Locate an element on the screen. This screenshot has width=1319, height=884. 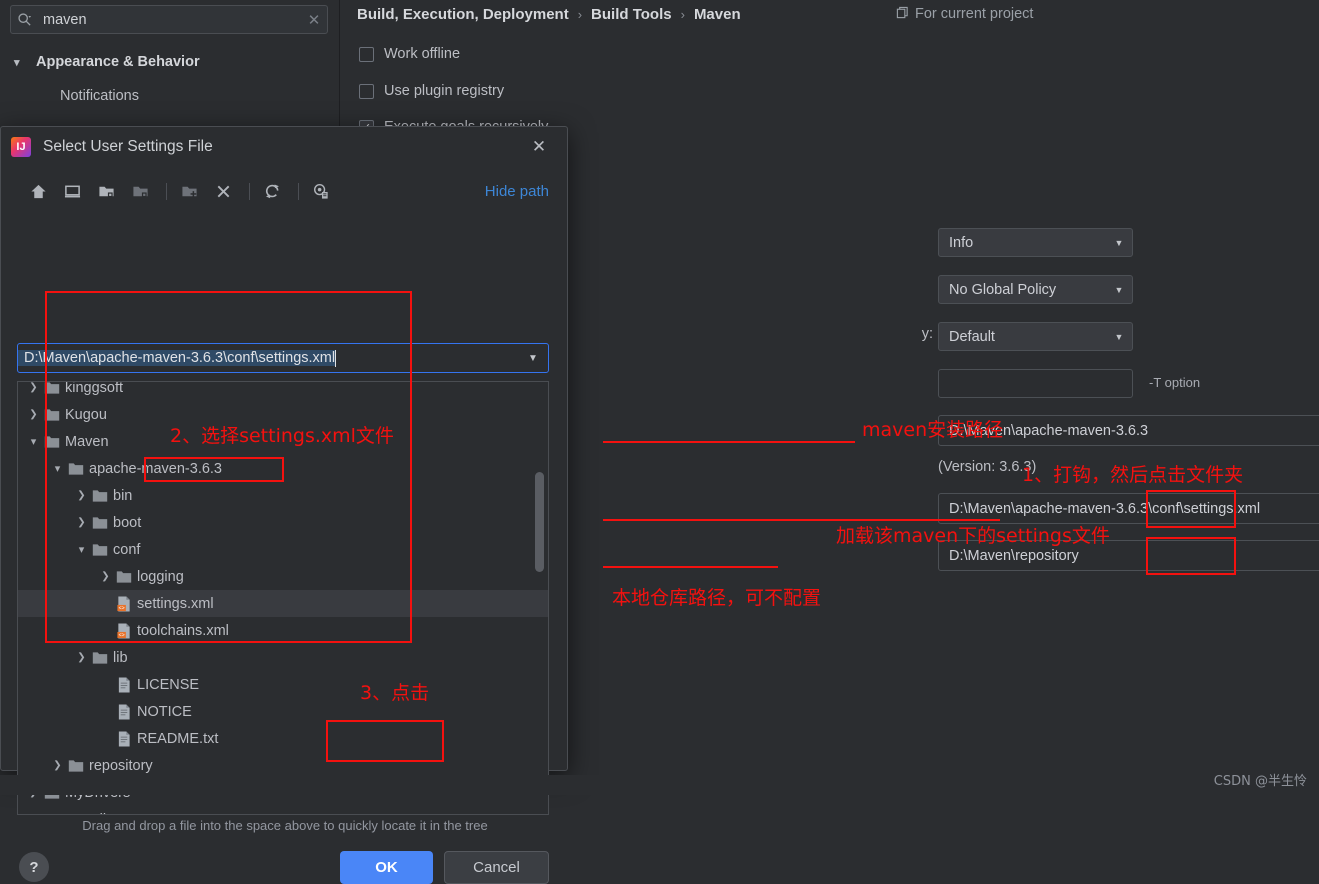
thread-count-input is located at coordinates (1035, 383).